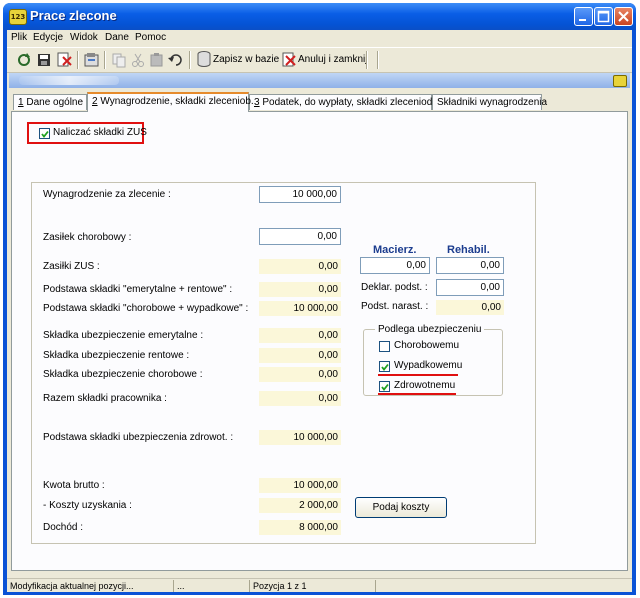  Describe the element at coordinates (428, 365) in the screenshot. I see `wypadkowemu-label: Wypadkowemu` at that location.